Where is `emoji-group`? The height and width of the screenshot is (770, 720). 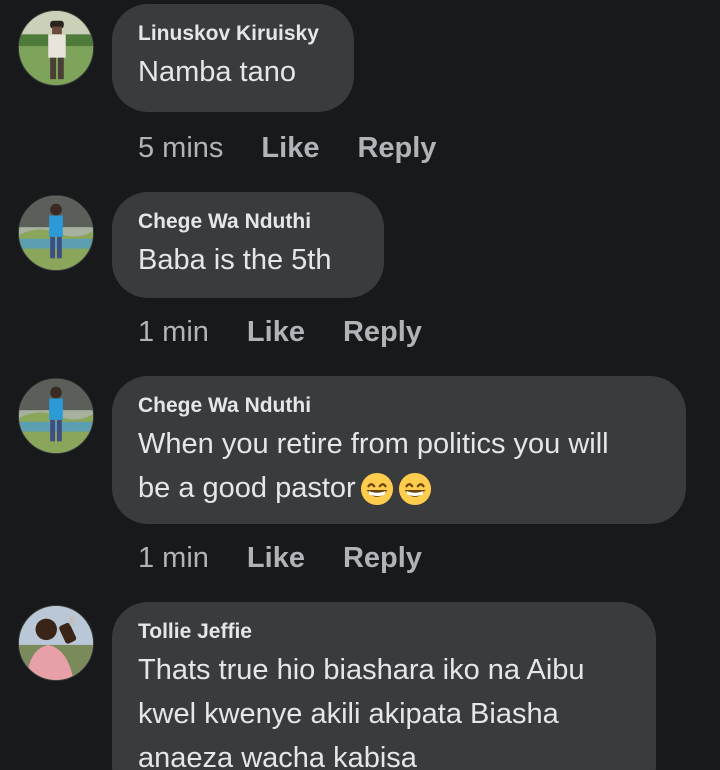
emoji-group is located at coordinates (396, 489).